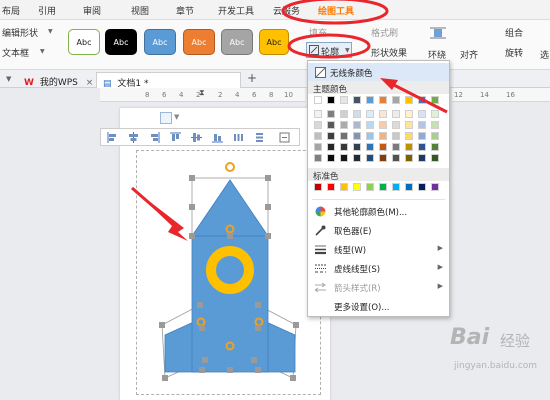 This screenshot has height=400, width=550. Describe the element at coordinates (515, 341) in the screenshot. I see `watermark-jingyan: 经验` at that location.